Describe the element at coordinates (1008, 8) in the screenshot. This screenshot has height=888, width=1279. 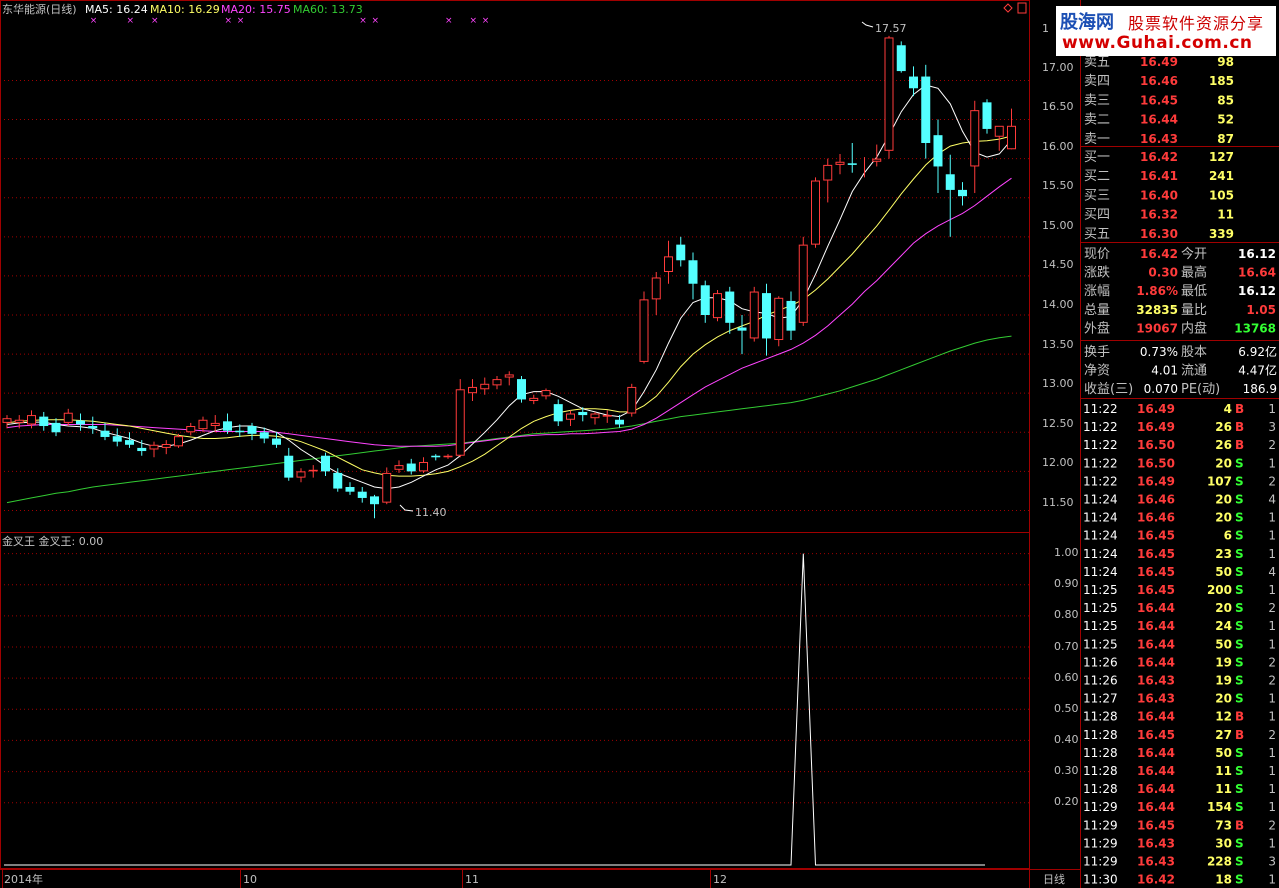
I see `diamond-icon` at that location.